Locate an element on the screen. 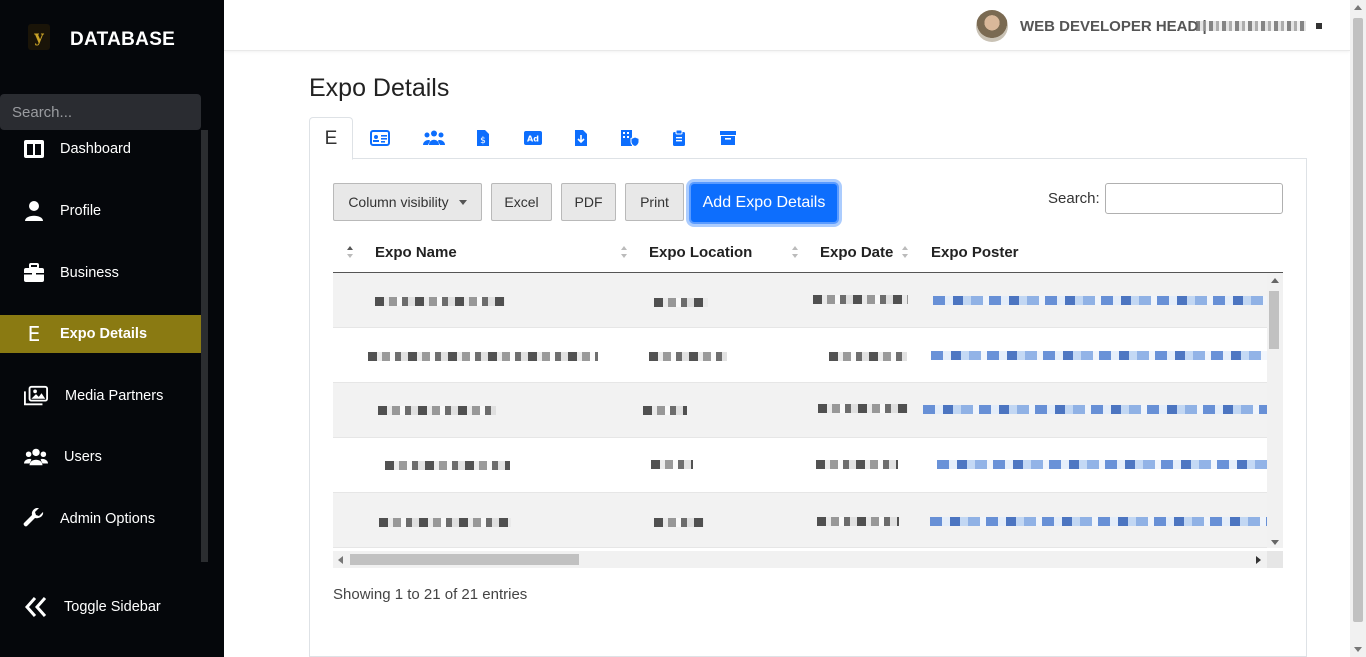 This screenshot has width=1366, height=657. sidebar-item-dashboard: Dashboard is located at coordinates (100, 149).